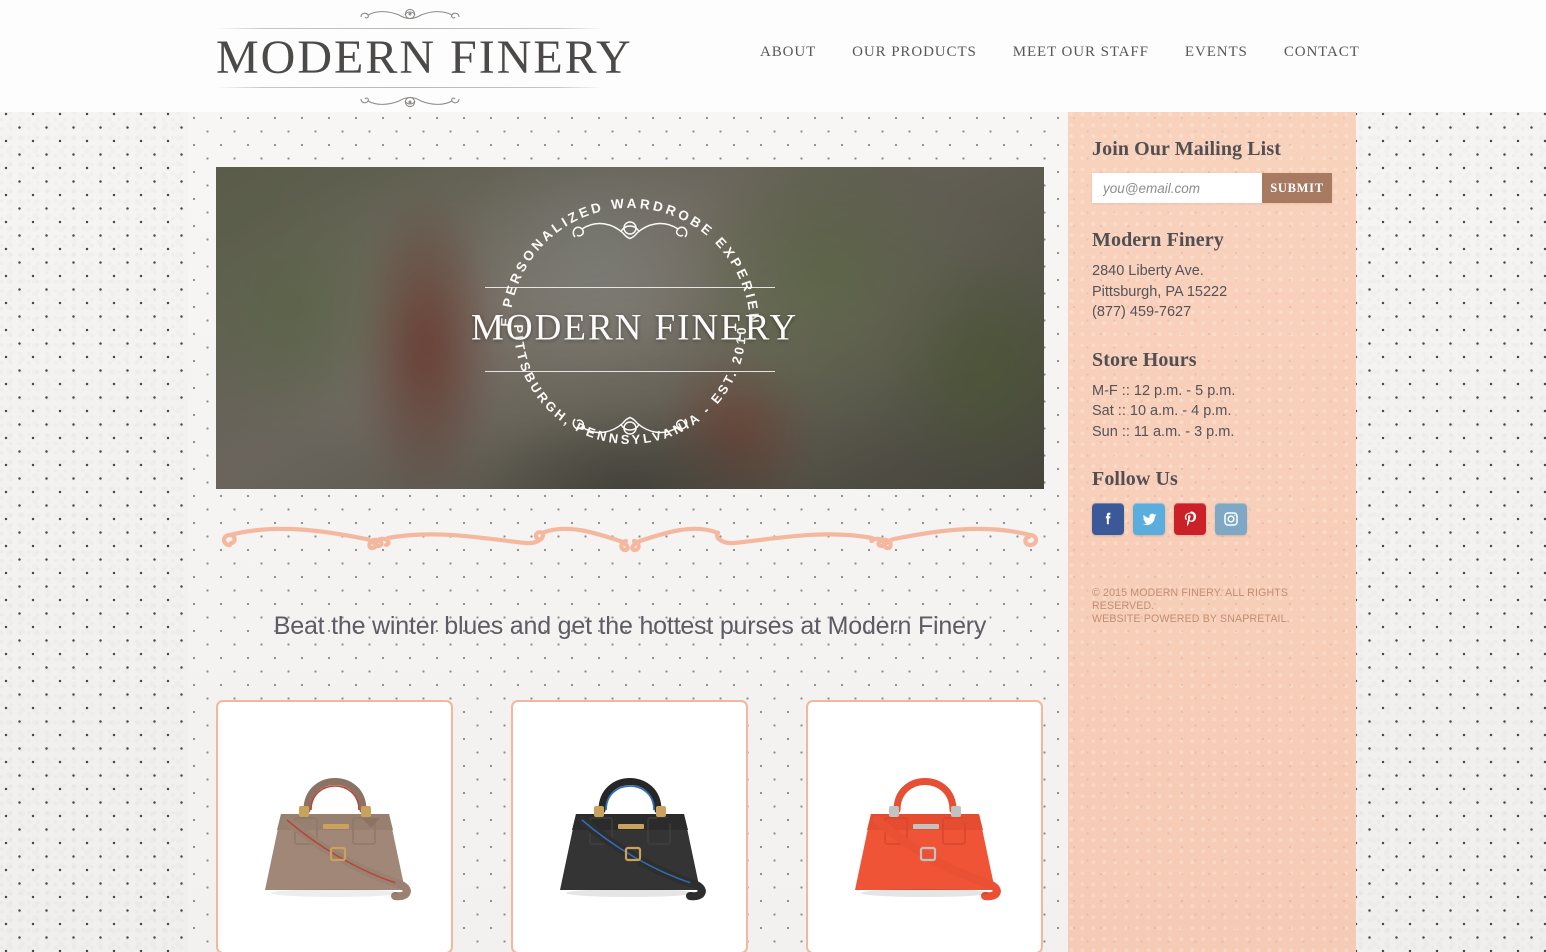 This screenshot has width=1546, height=952. I want to click on product-grid, so click(630, 826).